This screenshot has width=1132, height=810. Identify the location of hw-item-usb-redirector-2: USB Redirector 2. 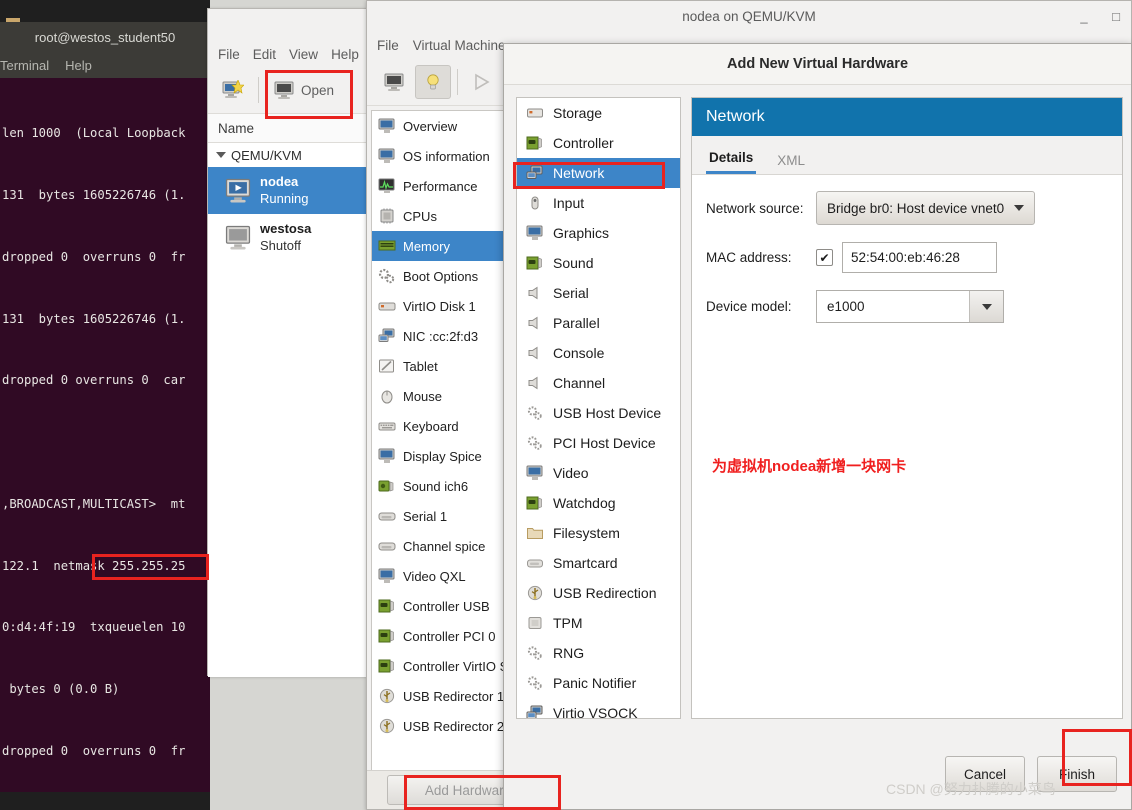
(443, 726).